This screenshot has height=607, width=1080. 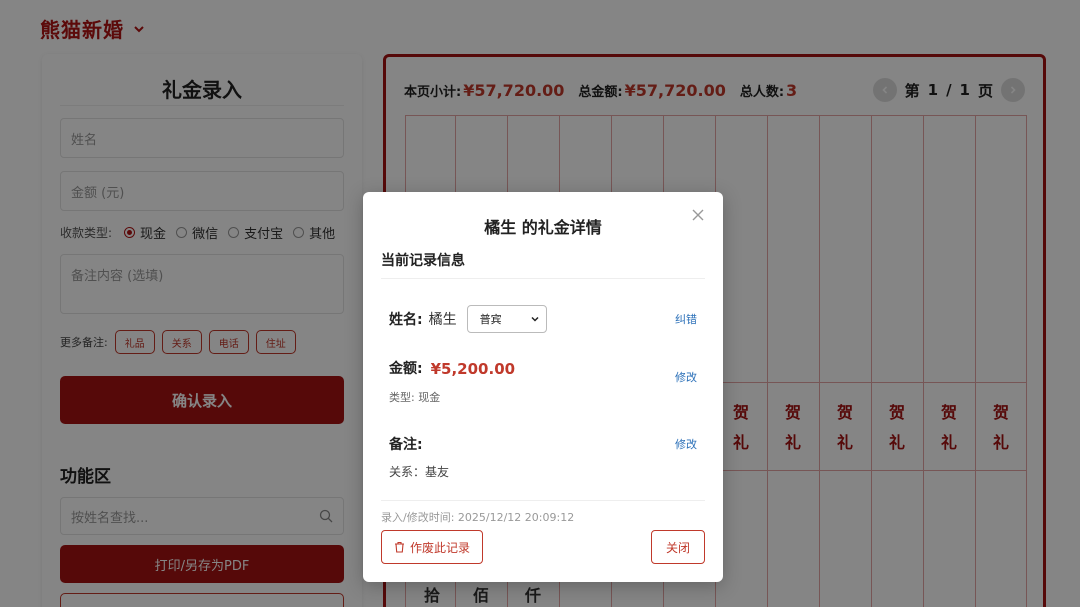 I want to click on close-icon, so click(x=698, y=215).